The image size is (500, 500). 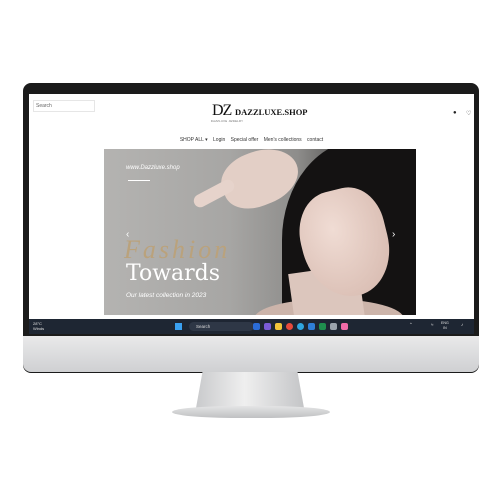 I want to click on mail-icon, so click(x=333, y=326).